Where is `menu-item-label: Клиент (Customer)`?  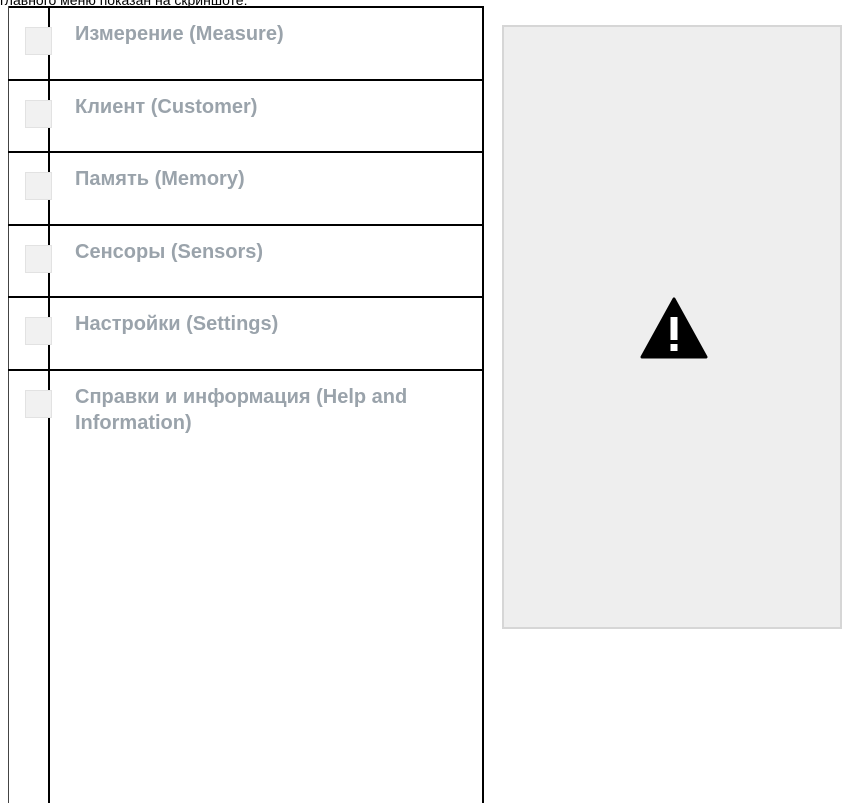 menu-item-label: Клиент (Customer) is located at coordinates (166, 106).